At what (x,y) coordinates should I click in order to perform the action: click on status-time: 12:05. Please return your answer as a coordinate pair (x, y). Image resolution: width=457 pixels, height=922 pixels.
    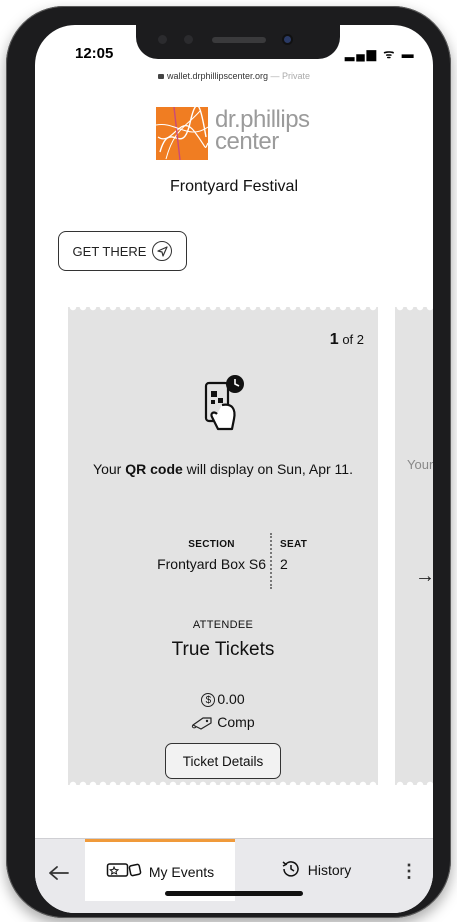
    Looking at the image, I should click on (94, 53).